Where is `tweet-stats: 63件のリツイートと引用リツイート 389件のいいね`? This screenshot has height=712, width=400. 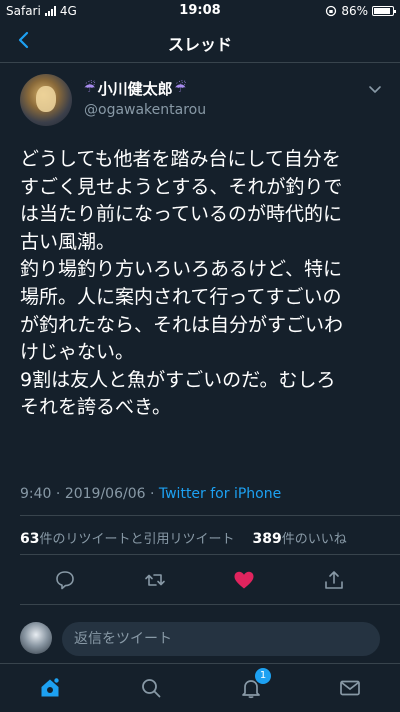 tweet-stats: 63件のリツイートと引用リツイート 389件のいいね is located at coordinates (183, 537).